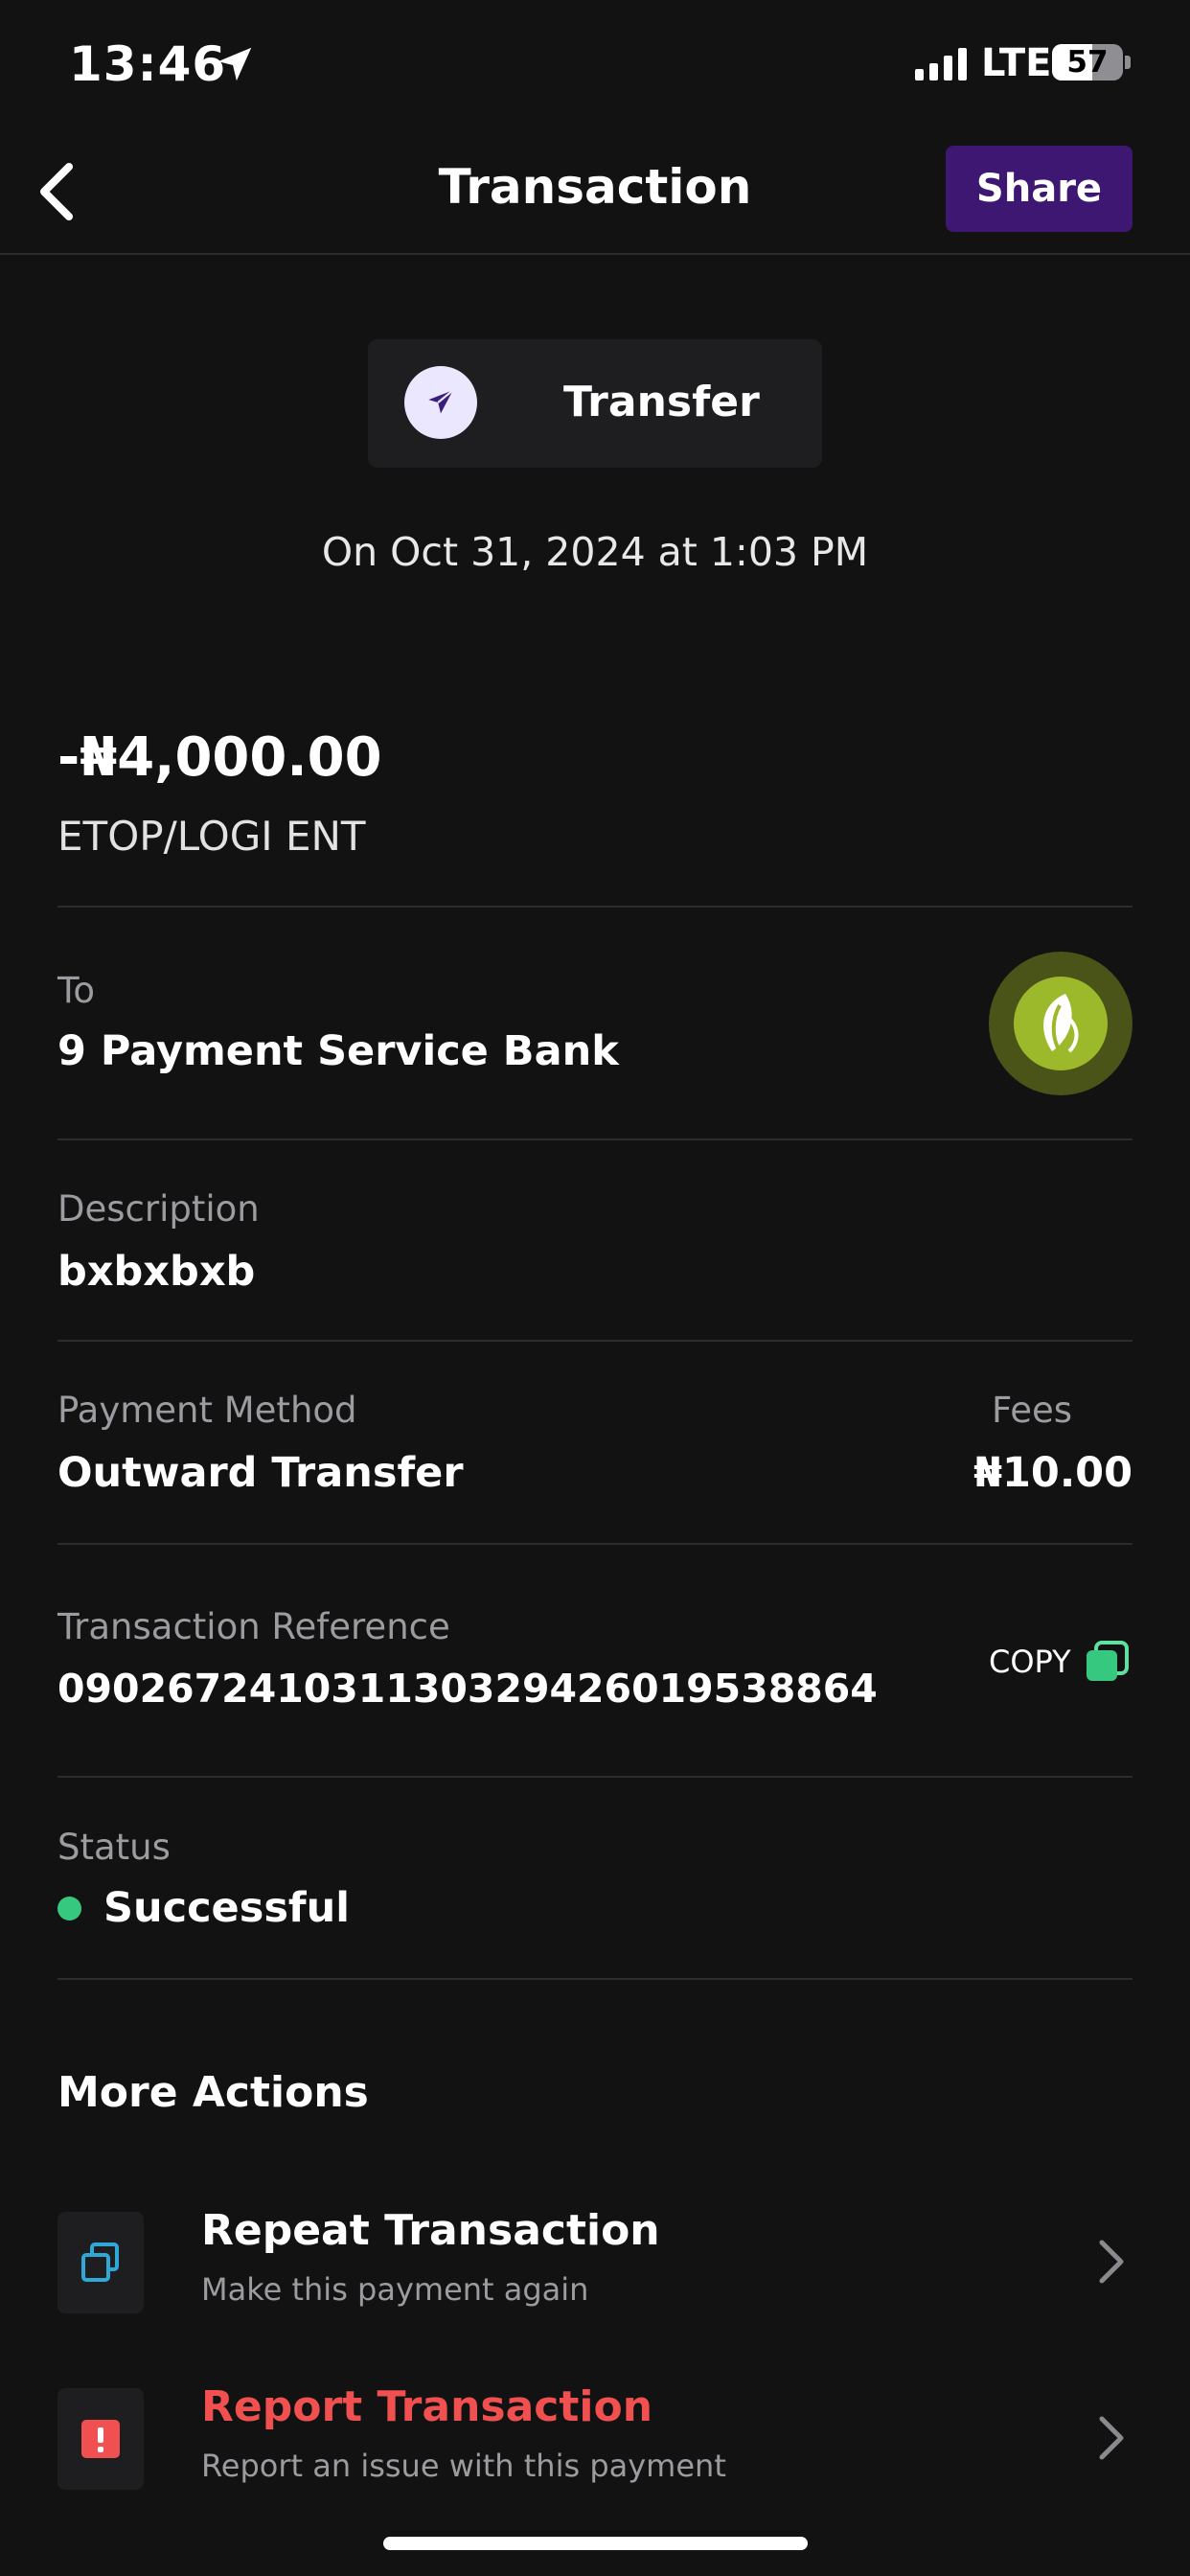 This screenshot has width=1190, height=2576. What do you see at coordinates (430, 2230) in the screenshot?
I see `repeat-transaction-title: Repeat Transaction` at bounding box center [430, 2230].